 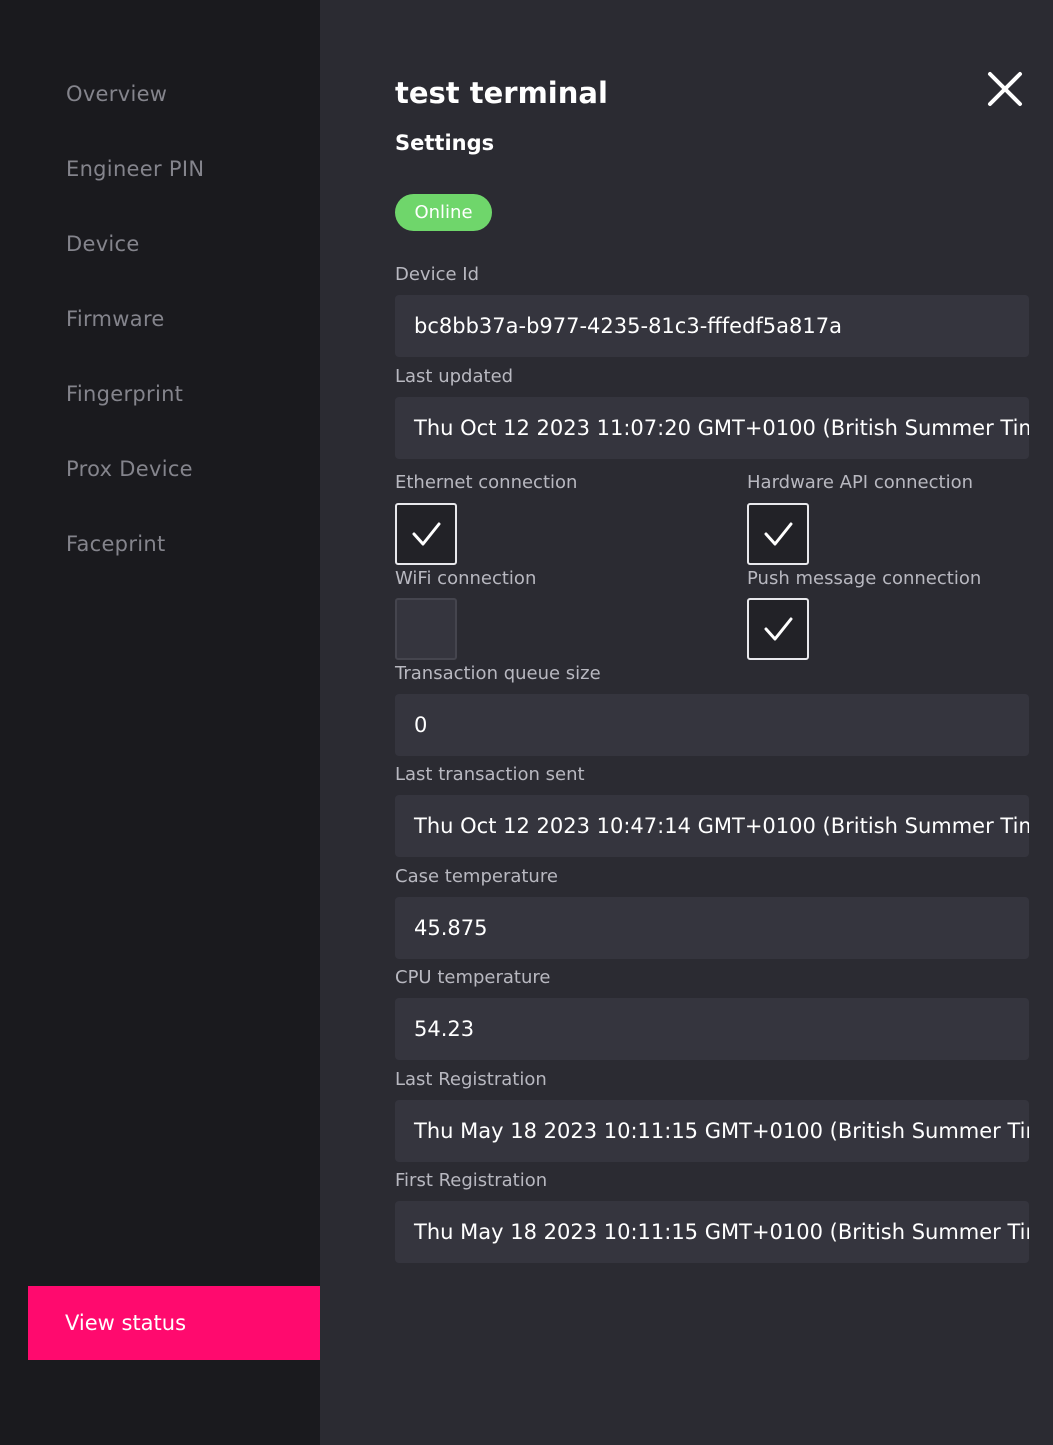 I want to click on ethernet-connection-label: Ethernet connection, so click(x=486, y=482).